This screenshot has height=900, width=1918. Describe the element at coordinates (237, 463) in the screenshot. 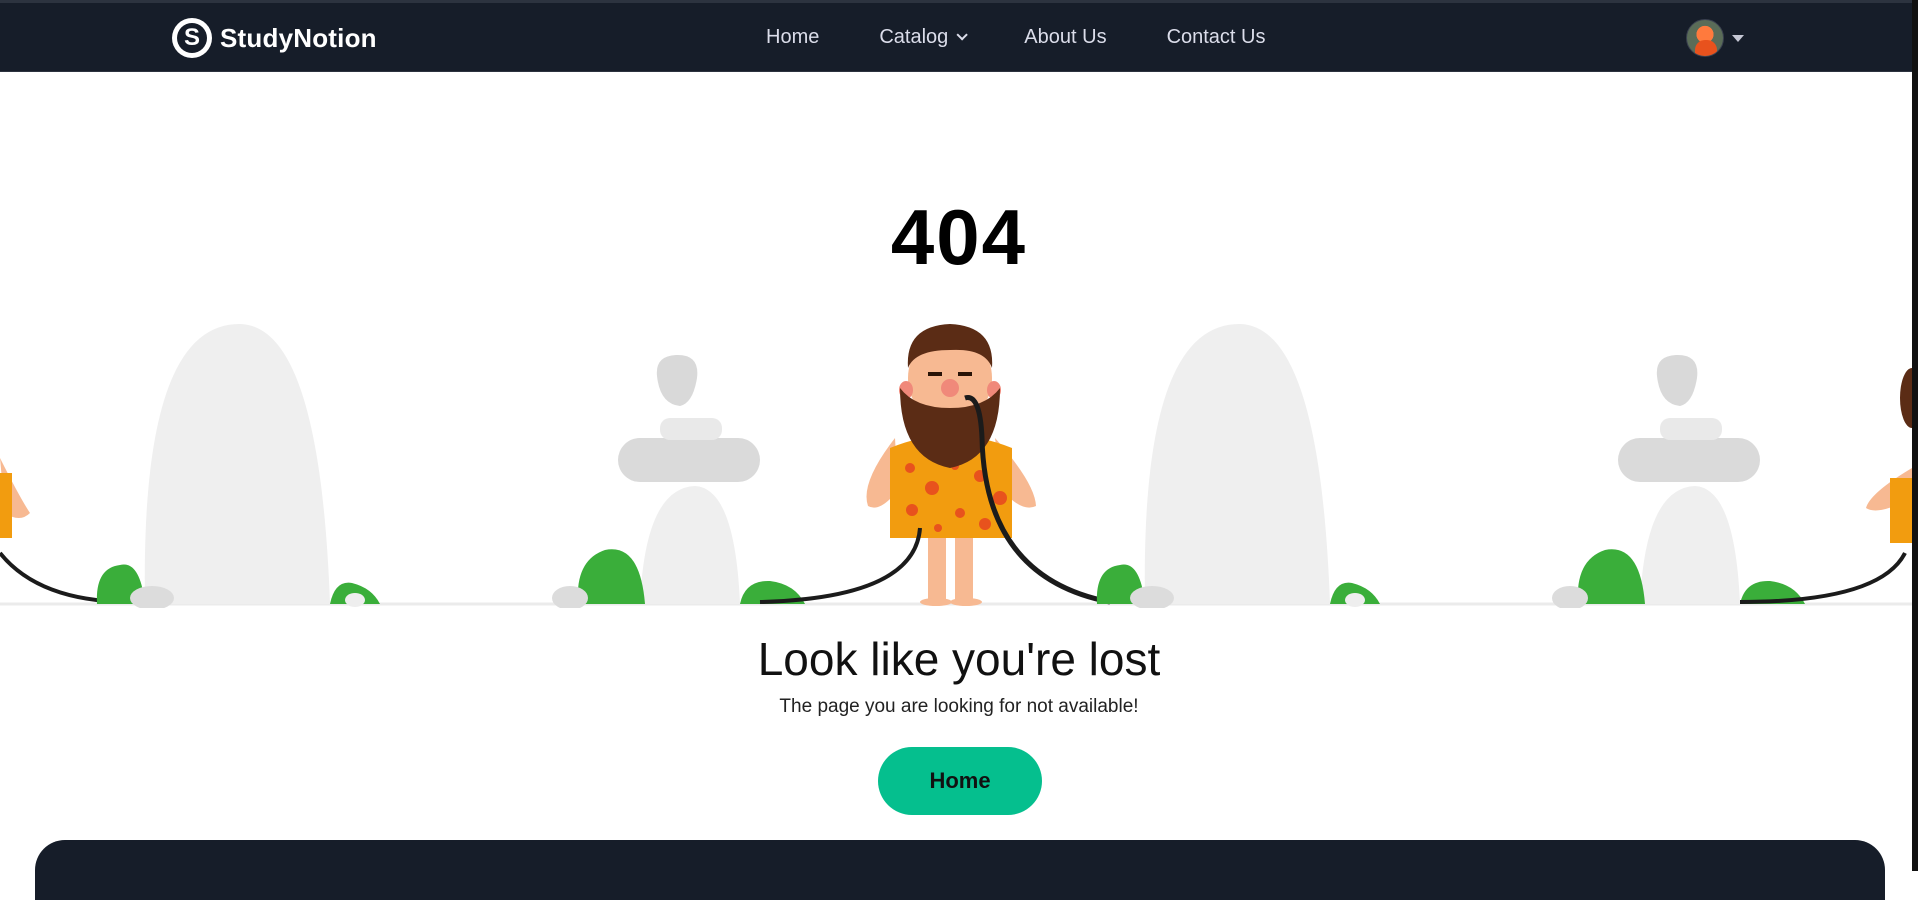

I see `rock-left` at that location.